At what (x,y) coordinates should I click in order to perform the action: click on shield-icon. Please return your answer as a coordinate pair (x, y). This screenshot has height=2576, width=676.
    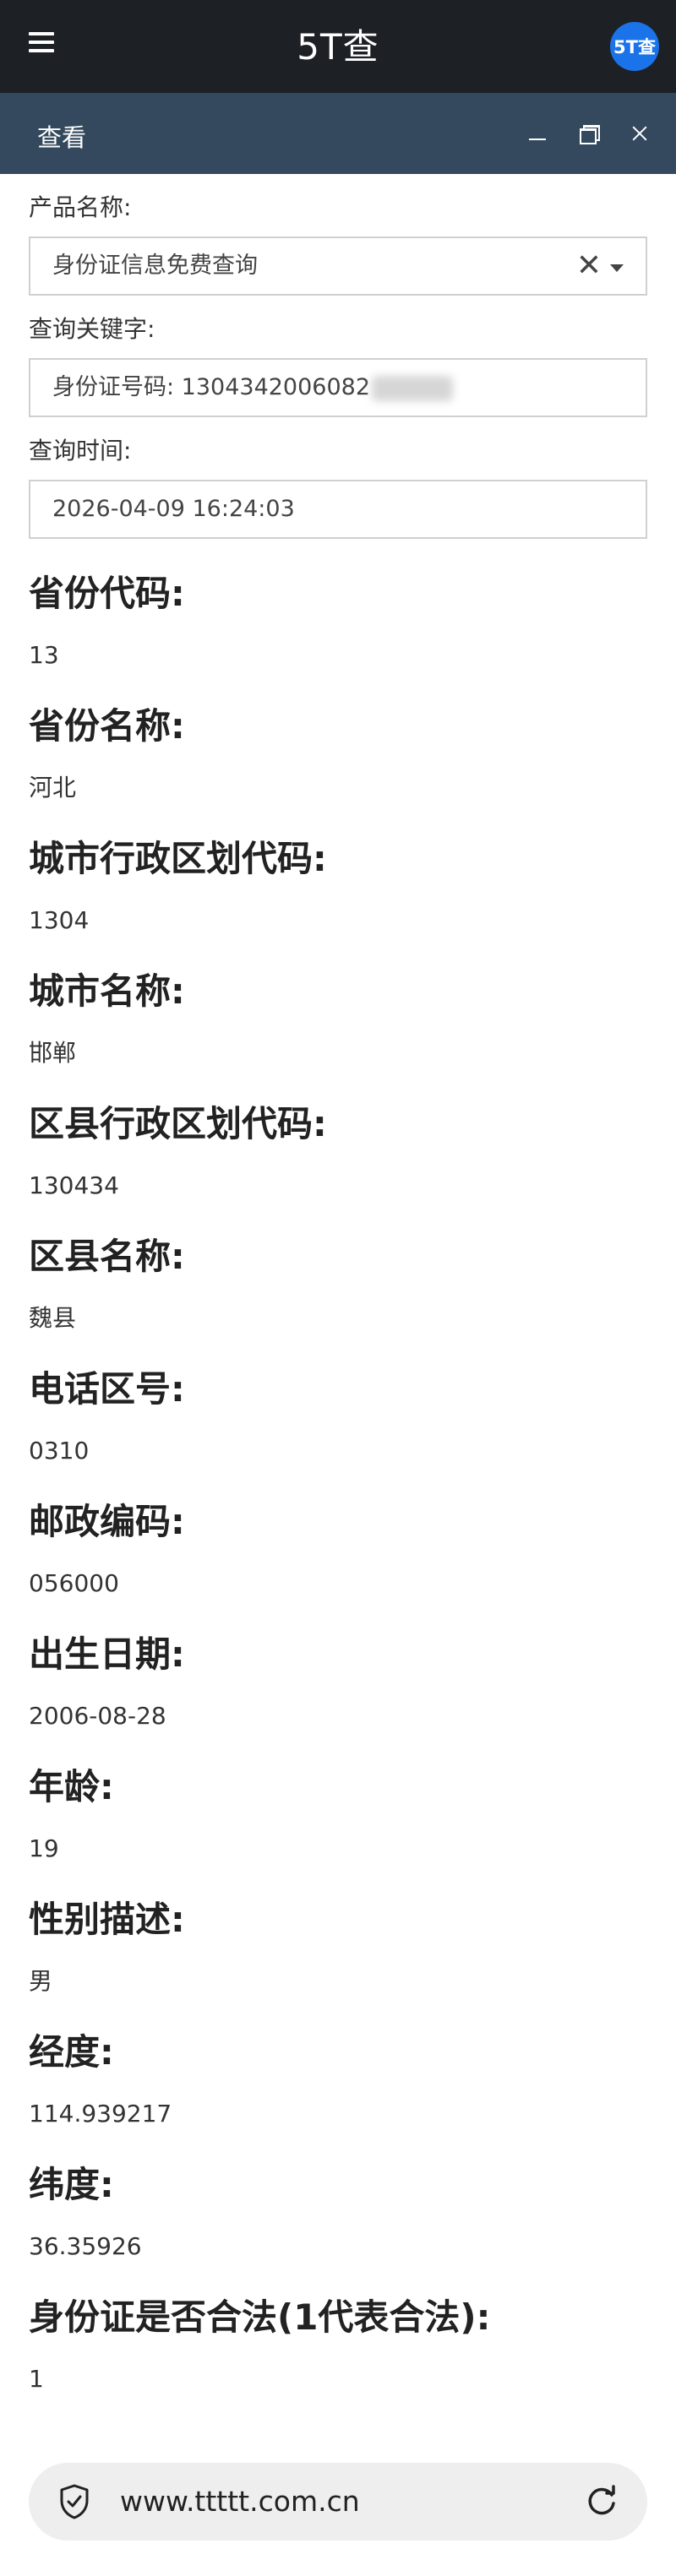
    Looking at the image, I should click on (74, 2501).